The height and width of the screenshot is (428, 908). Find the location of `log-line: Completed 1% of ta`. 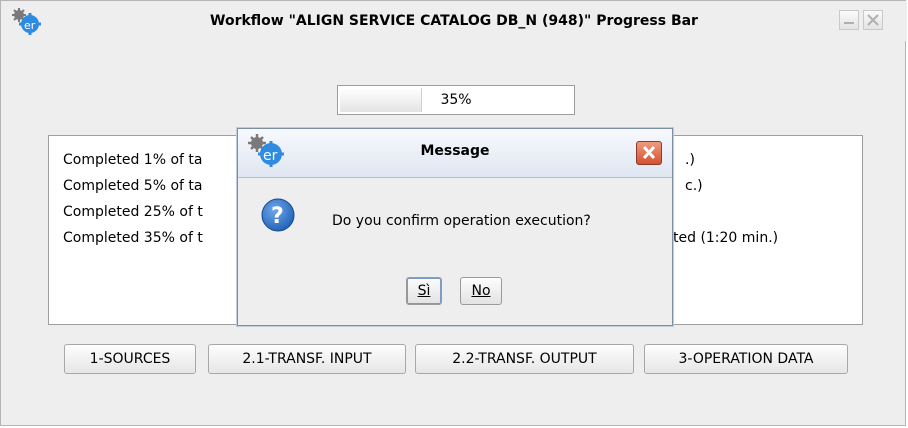

log-line: Completed 1% of ta is located at coordinates (133, 160).